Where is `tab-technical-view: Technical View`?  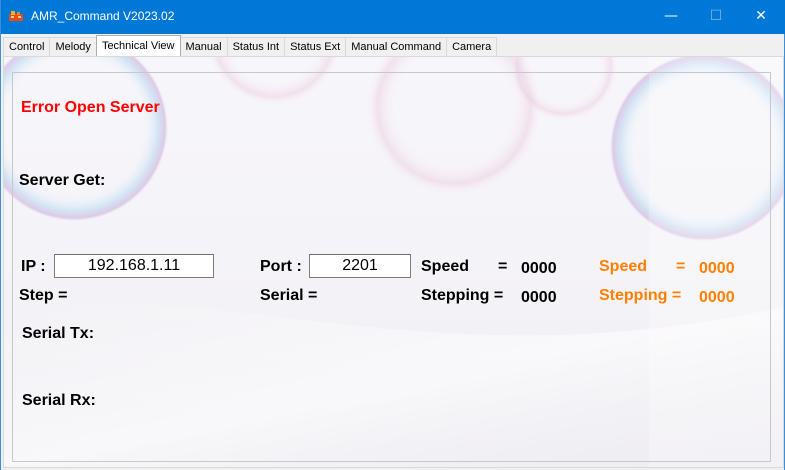 tab-technical-view: Technical View is located at coordinates (138, 45).